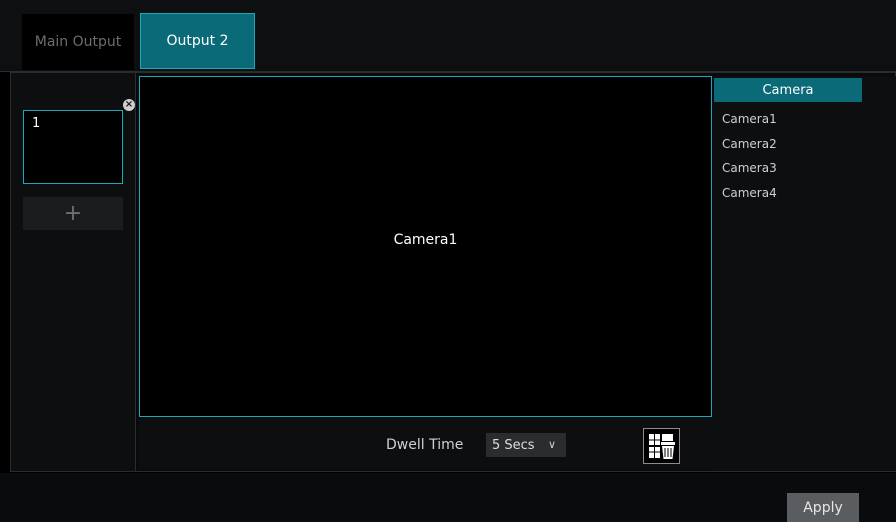 This screenshot has height=522, width=896. What do you see at coordinates (197, 41) in the screenshot?
I see `tab-output-2: Output 2` at bounding box center [197, 41].